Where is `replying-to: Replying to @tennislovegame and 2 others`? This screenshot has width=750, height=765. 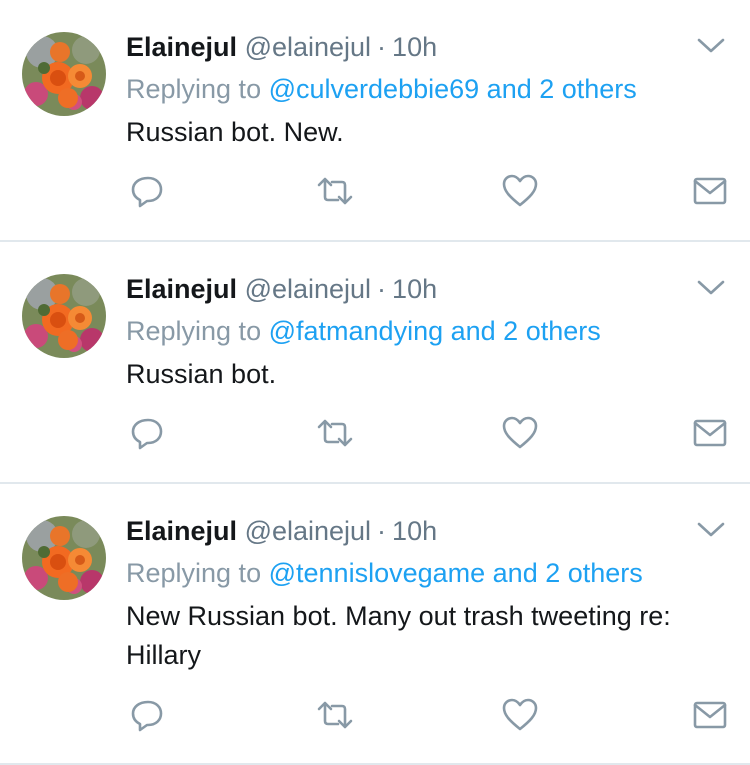 replying-to: Replying to @tennislovegame and 2 others is located at coordinates (423, 573).